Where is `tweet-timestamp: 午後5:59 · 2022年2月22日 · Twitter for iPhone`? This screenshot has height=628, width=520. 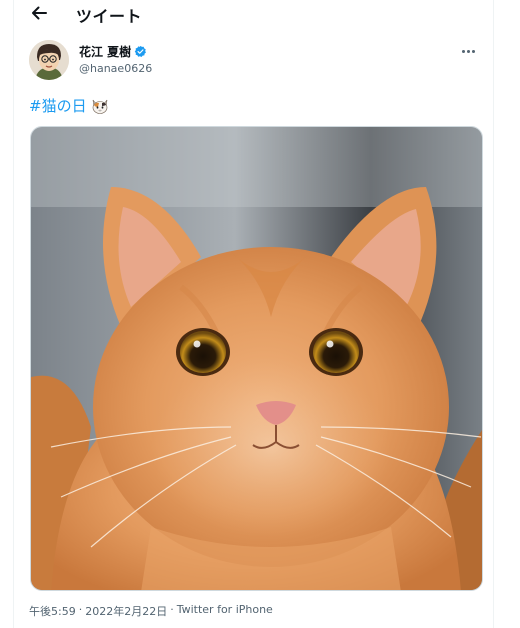 tweet-timestamp: 午後5:59 · 2022年2月22日 · Twitter for iPhone is located at coordinates (151, 611).